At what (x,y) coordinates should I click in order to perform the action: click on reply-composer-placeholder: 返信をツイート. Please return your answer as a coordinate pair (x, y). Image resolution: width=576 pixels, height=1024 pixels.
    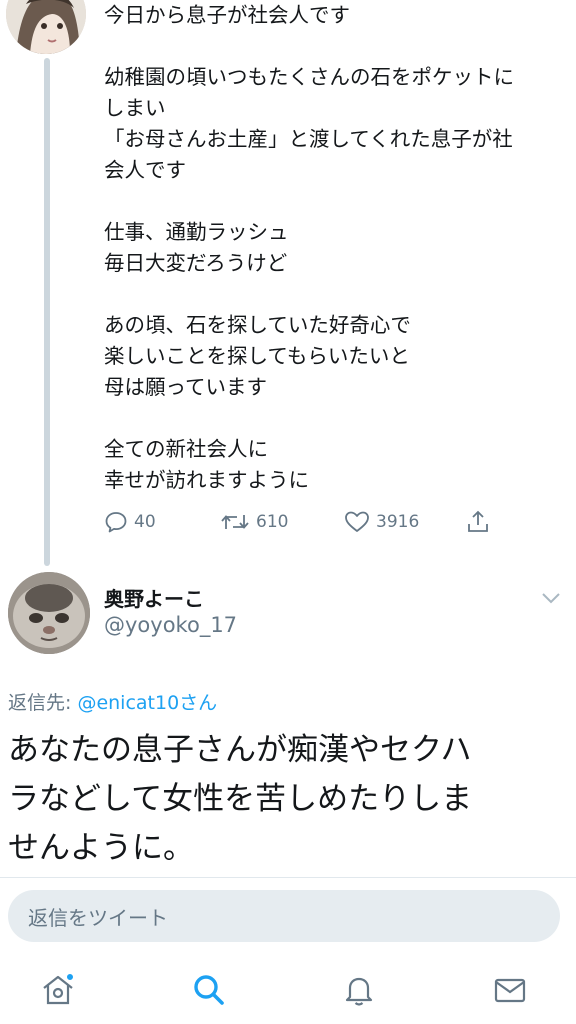
    Looking at the image, I should click on (98, 917).